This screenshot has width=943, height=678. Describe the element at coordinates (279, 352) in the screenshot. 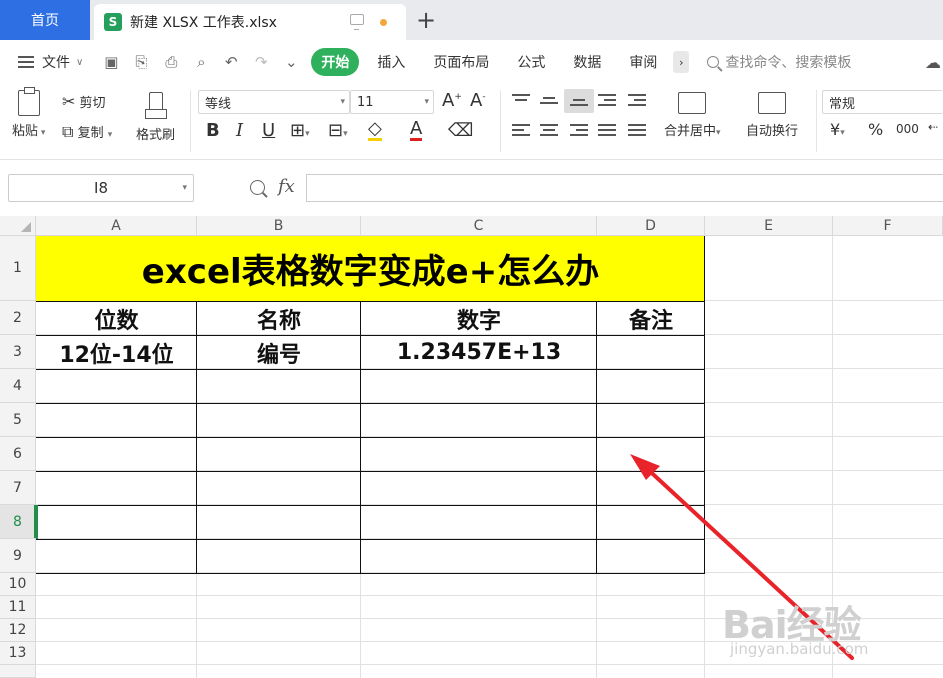

I see `cell-b3: 编号` at that location.